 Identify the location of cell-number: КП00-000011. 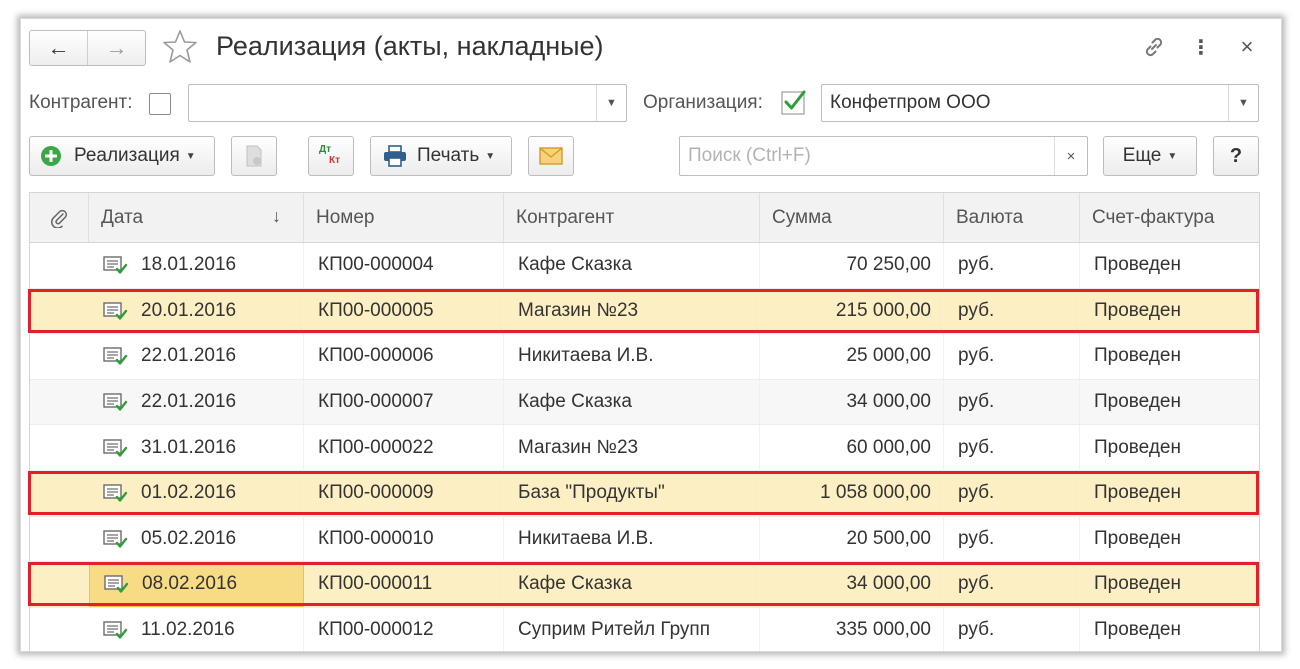
(404, 584).